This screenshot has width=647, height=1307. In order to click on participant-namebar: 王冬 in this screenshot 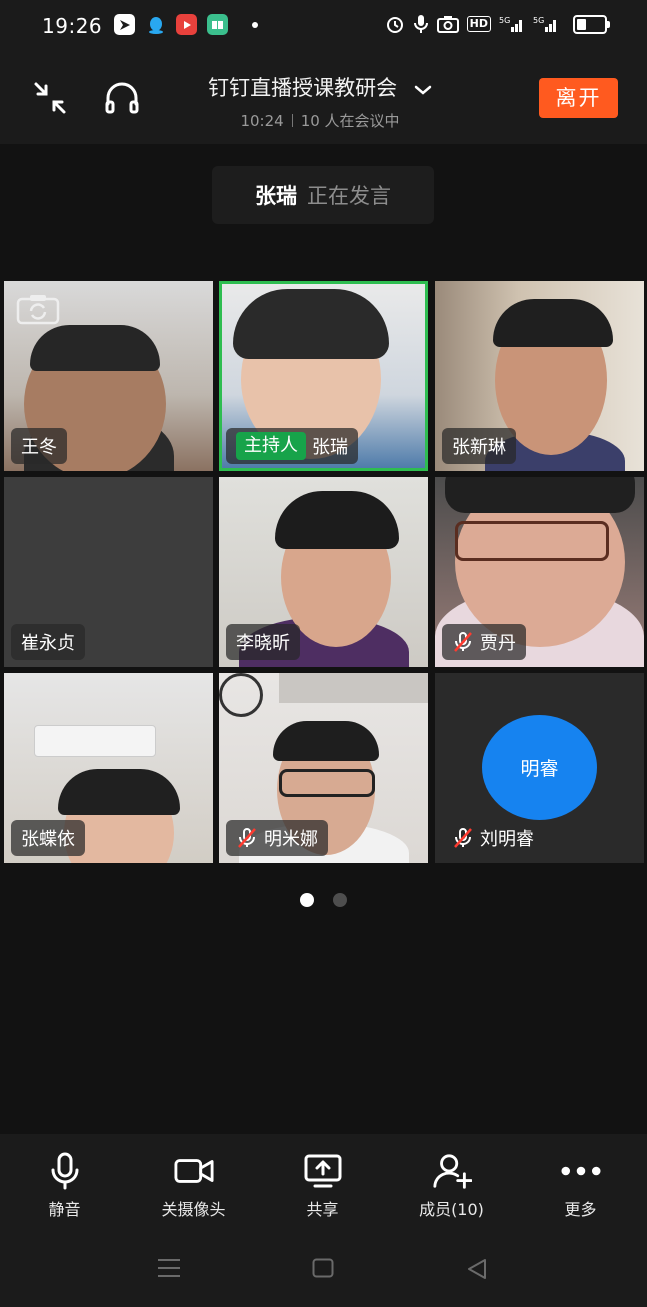, I will do `click(39, 446)`.